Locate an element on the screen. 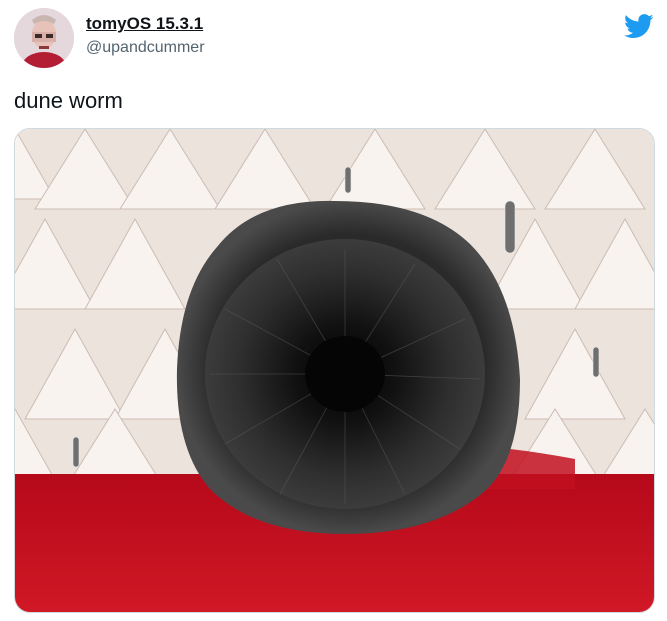 This screenshot has height=621, width=667. tweet-header: tomyOS 15.3.1 @upandcummer is located at coordinates (334, 40).